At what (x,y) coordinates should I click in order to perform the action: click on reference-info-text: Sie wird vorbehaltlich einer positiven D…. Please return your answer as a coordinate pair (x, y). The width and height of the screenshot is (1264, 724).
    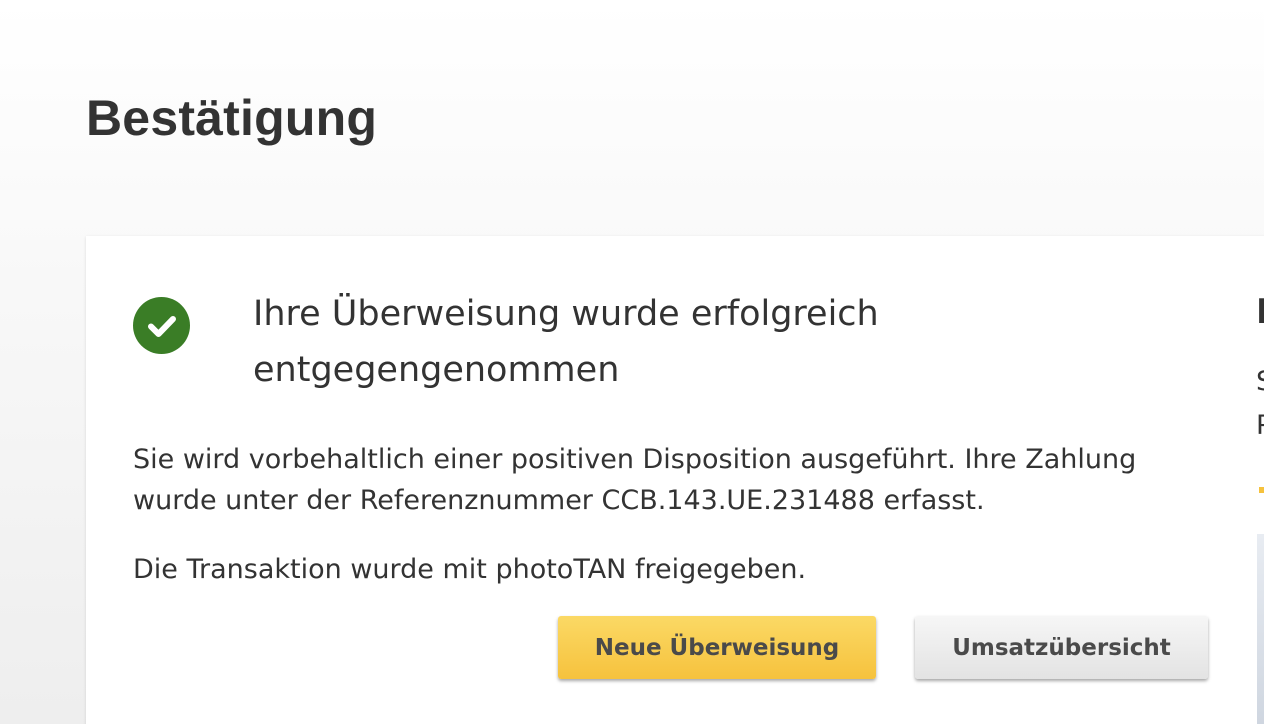
    Looking at the image, I should click on (635, 480).